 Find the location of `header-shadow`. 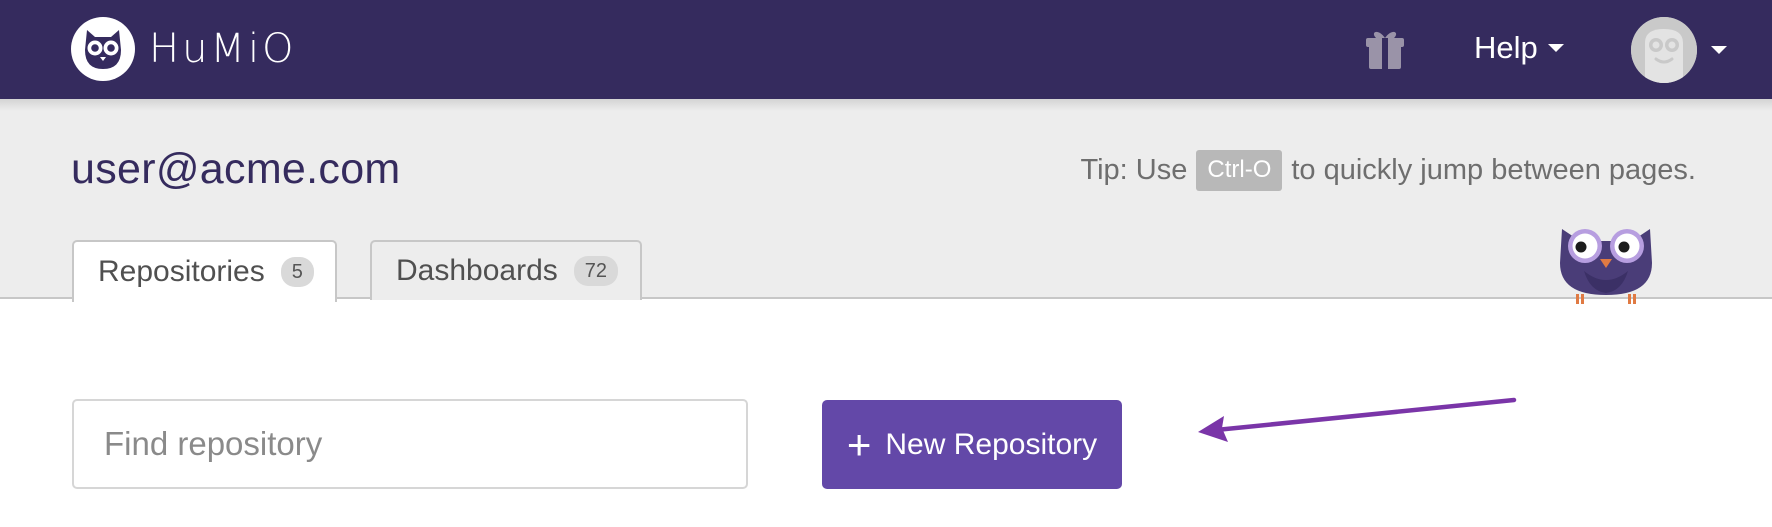

header-shadow is located at coordinates (886, 105).